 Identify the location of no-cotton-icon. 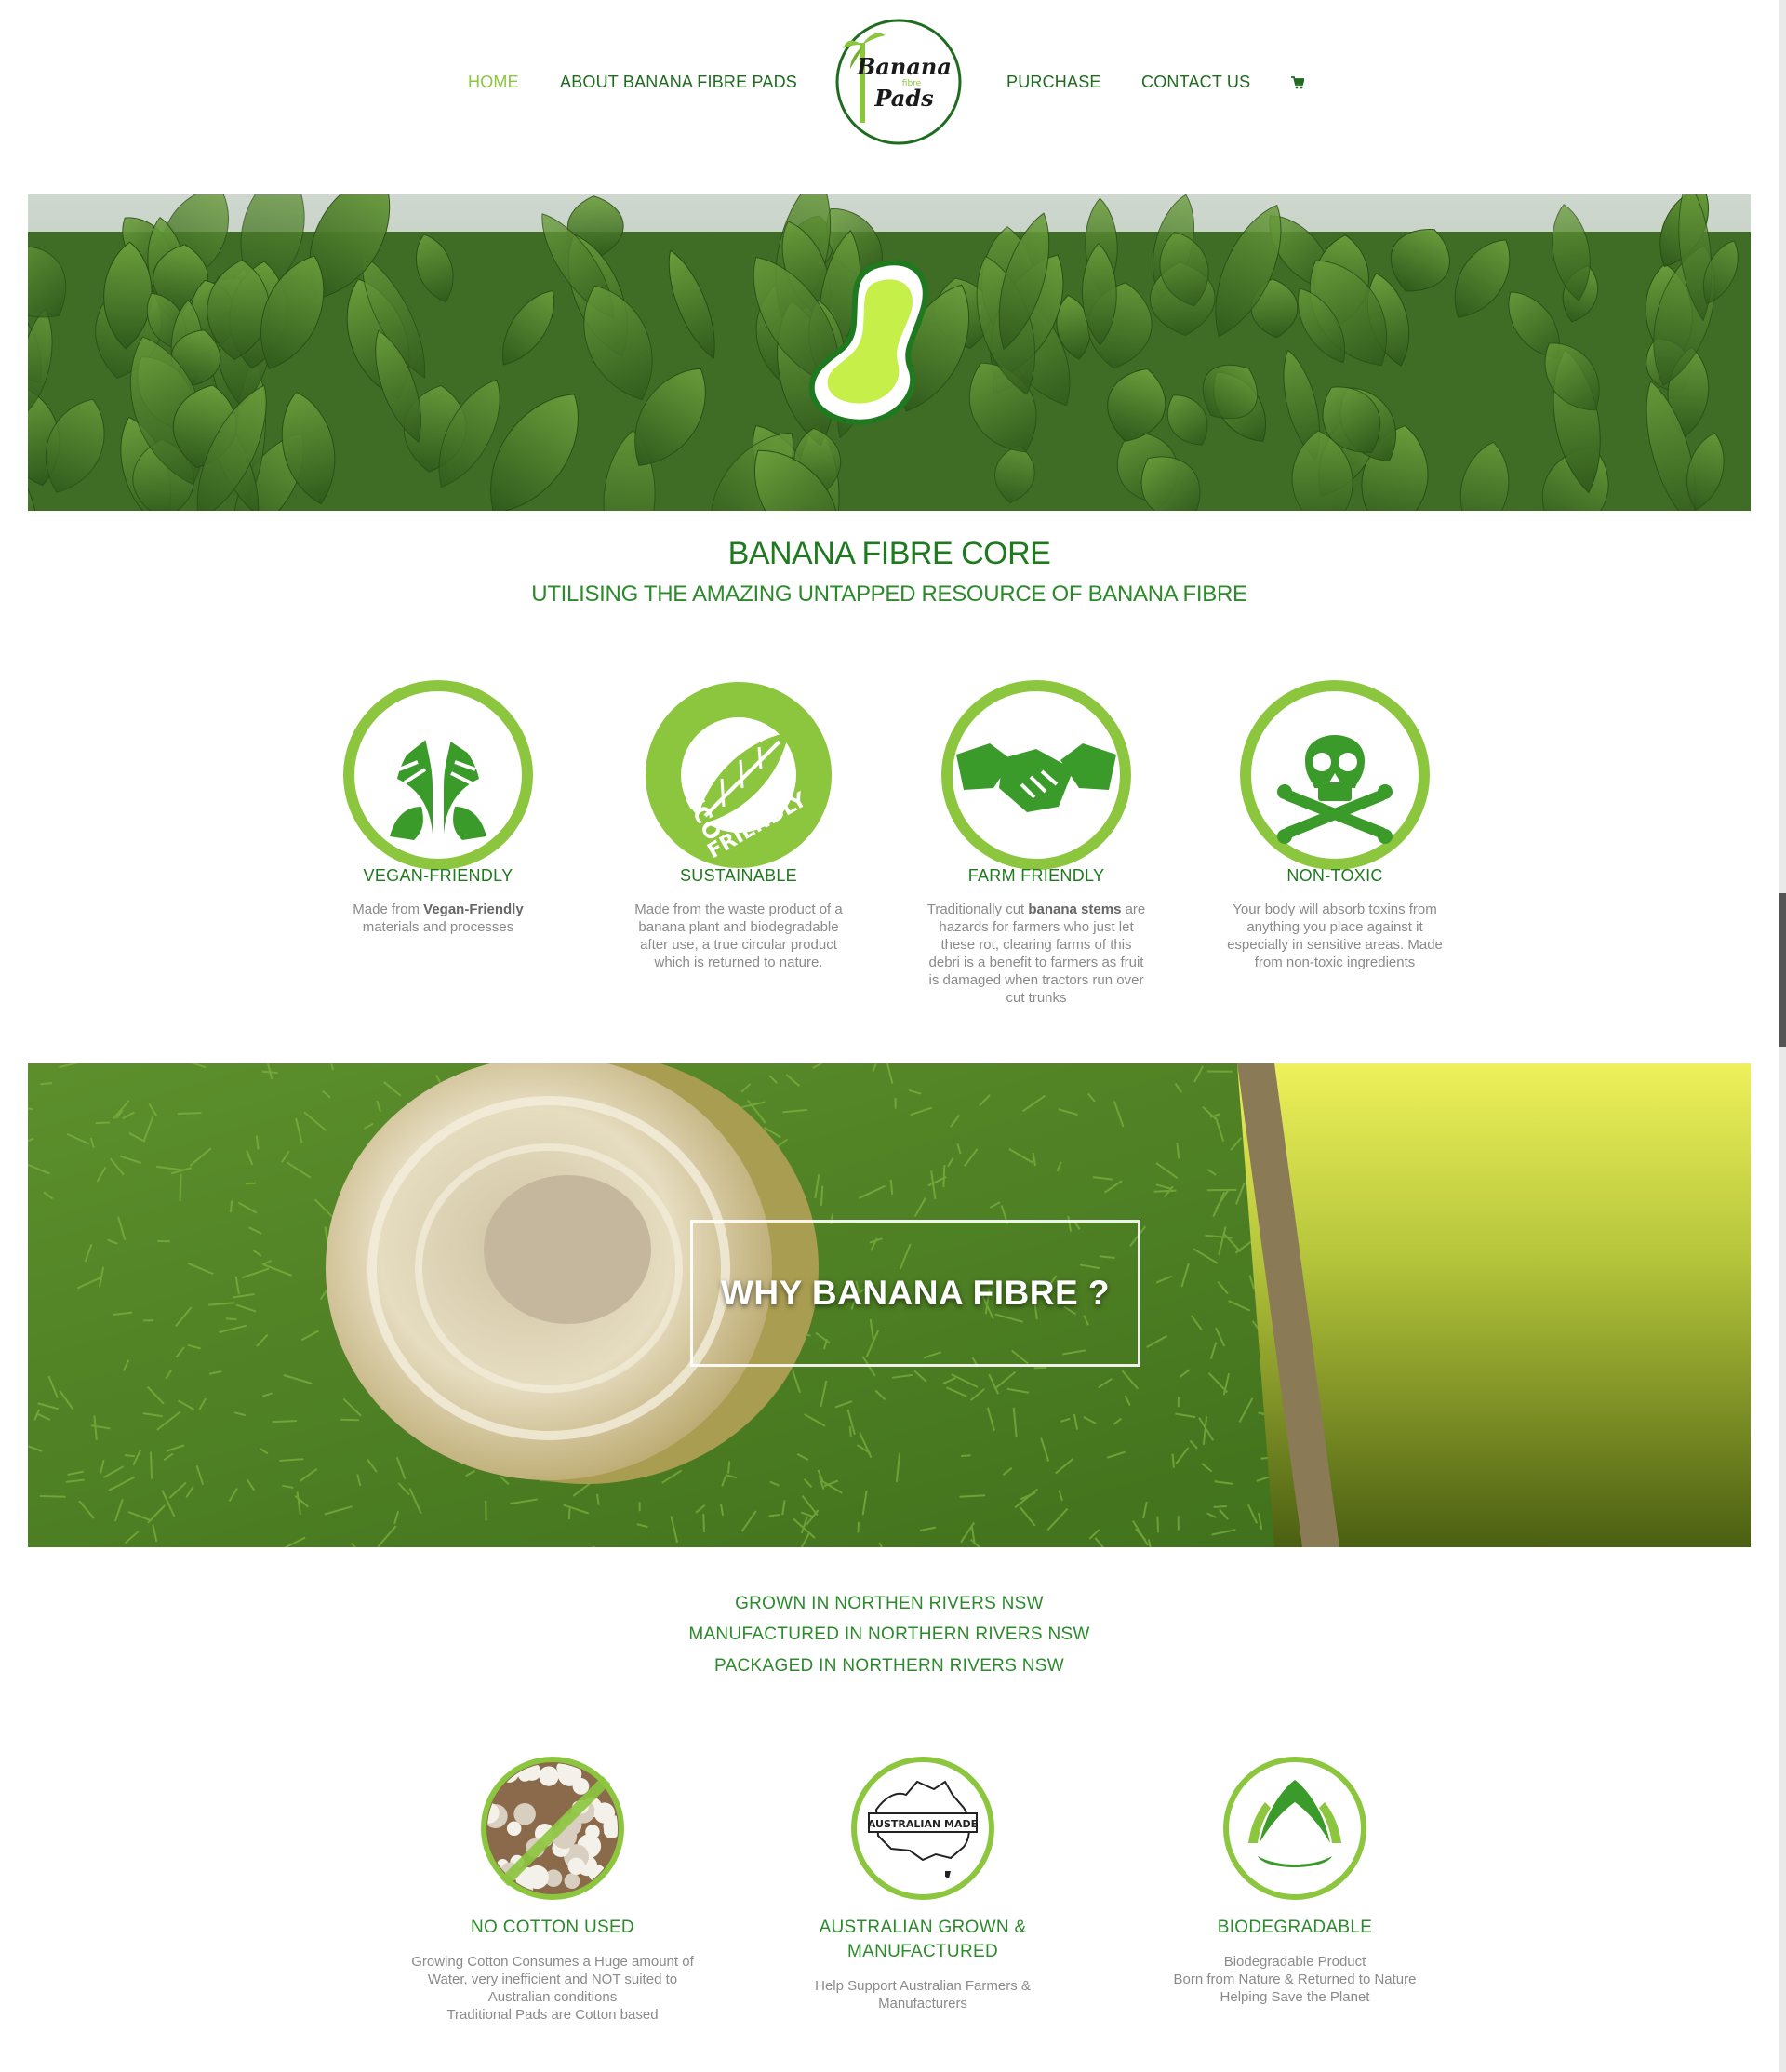
(552, 1829).